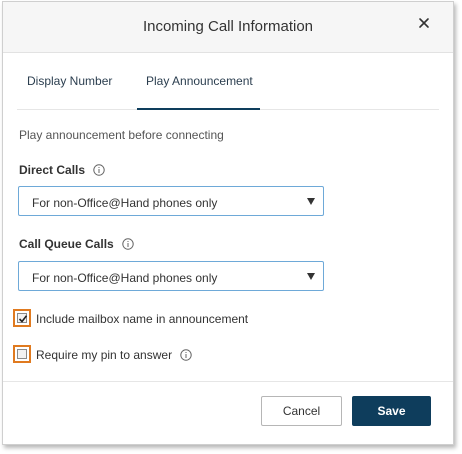 The image size is (462, 454). I want to click on tab-display-number: Display Number, so click(69, 81).